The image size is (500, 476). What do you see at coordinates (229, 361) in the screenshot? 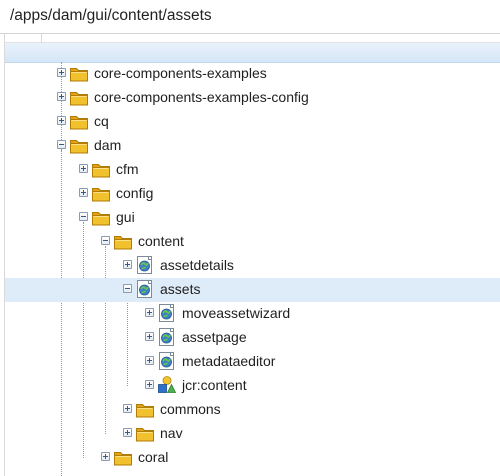
I see `tree-node-label: metadataeditor` at bounding box center [229, 361].